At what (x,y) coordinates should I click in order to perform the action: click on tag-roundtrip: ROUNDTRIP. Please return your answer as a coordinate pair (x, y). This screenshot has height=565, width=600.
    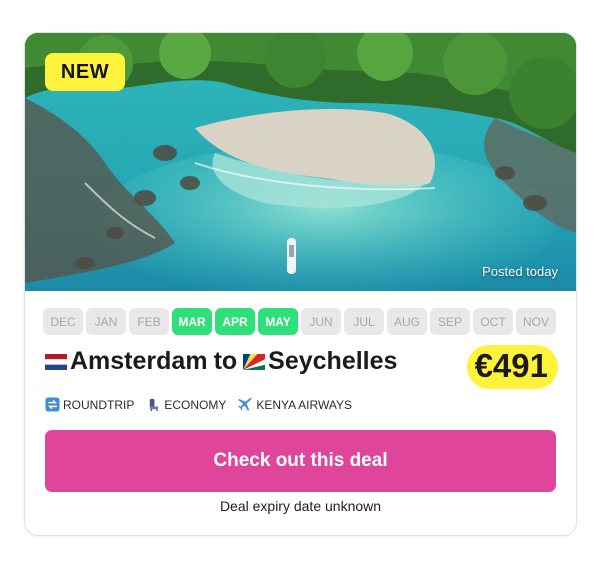
    Looking at the image, I should click on (89, 404).